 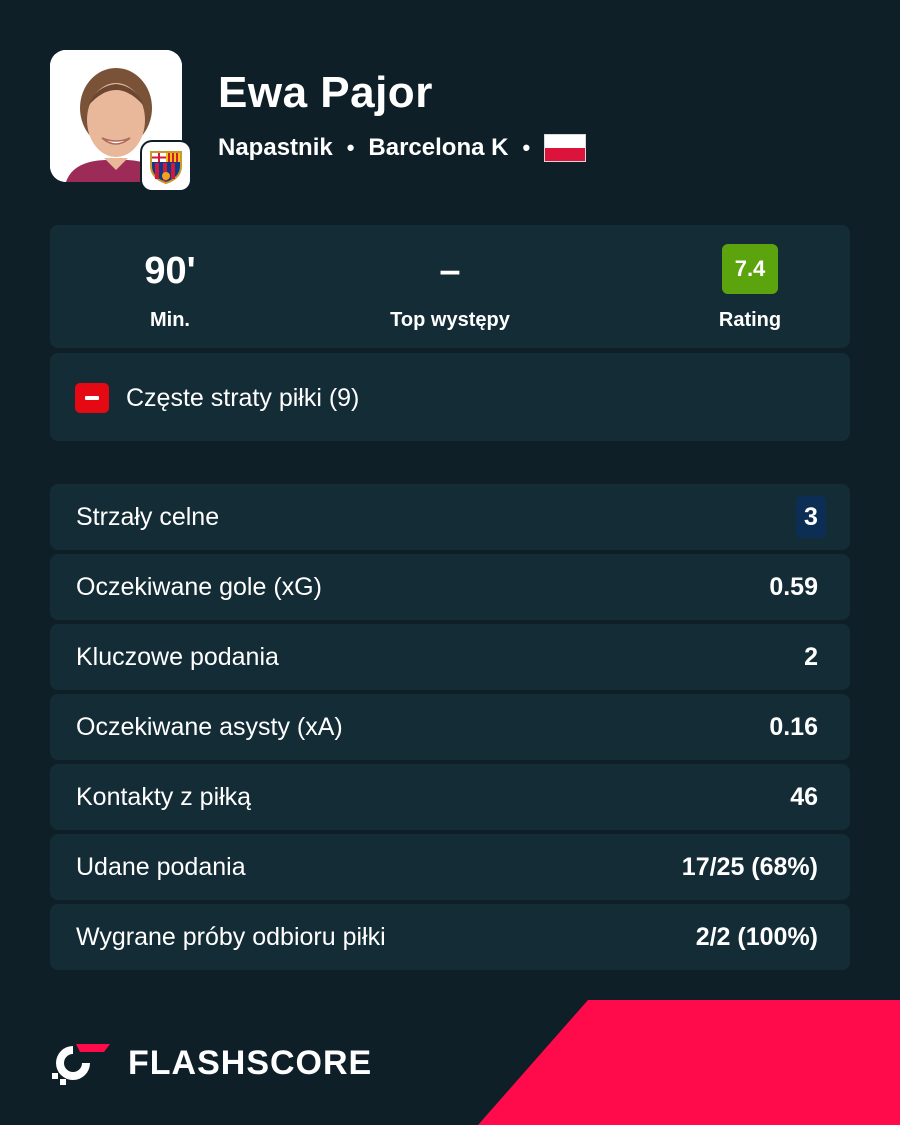 What do you see at coordinates (81, 1064) in the screenshot?
I see `flashscore-logo-icon` at bounding box center [81, 1064].